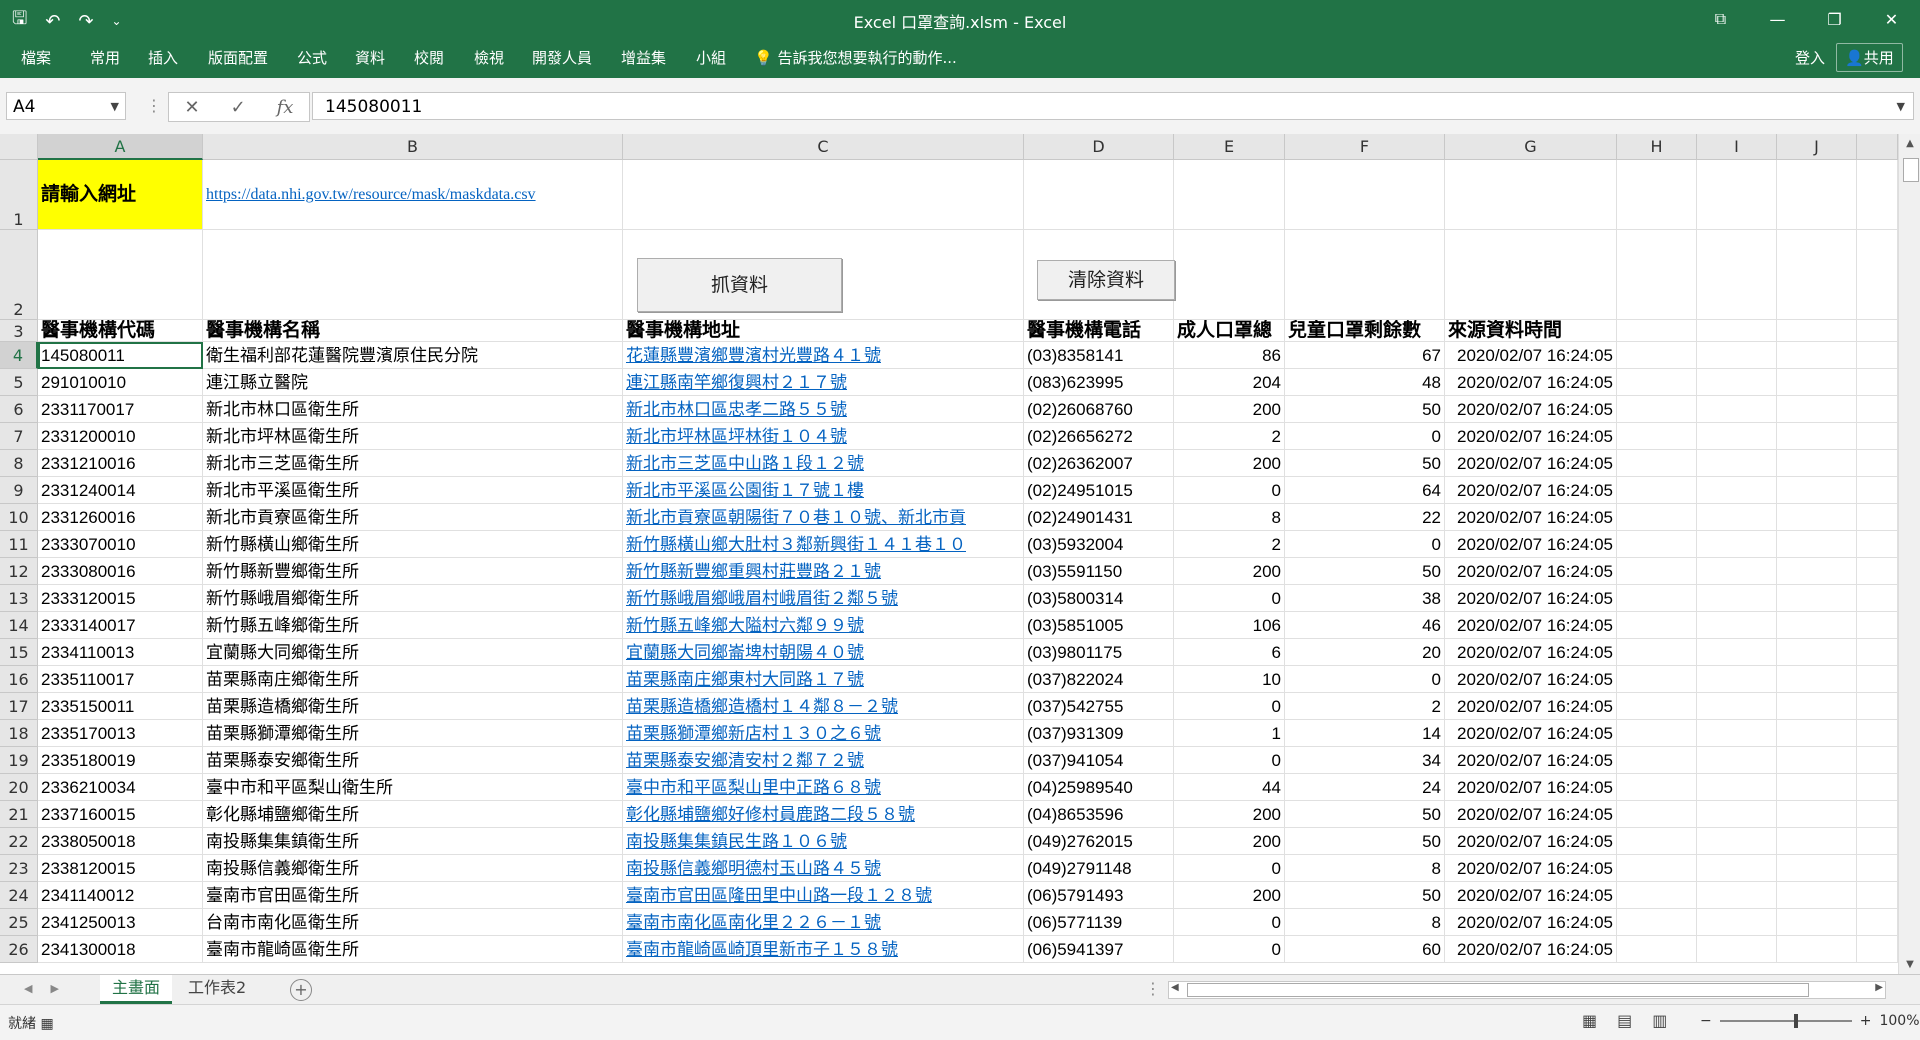 The width and height of the screenshot is (1920, 1040). I want to click on address-link: 新竹縣峨眉鄉峨眉村峨眉街２鄰５號, so click(823, 598).